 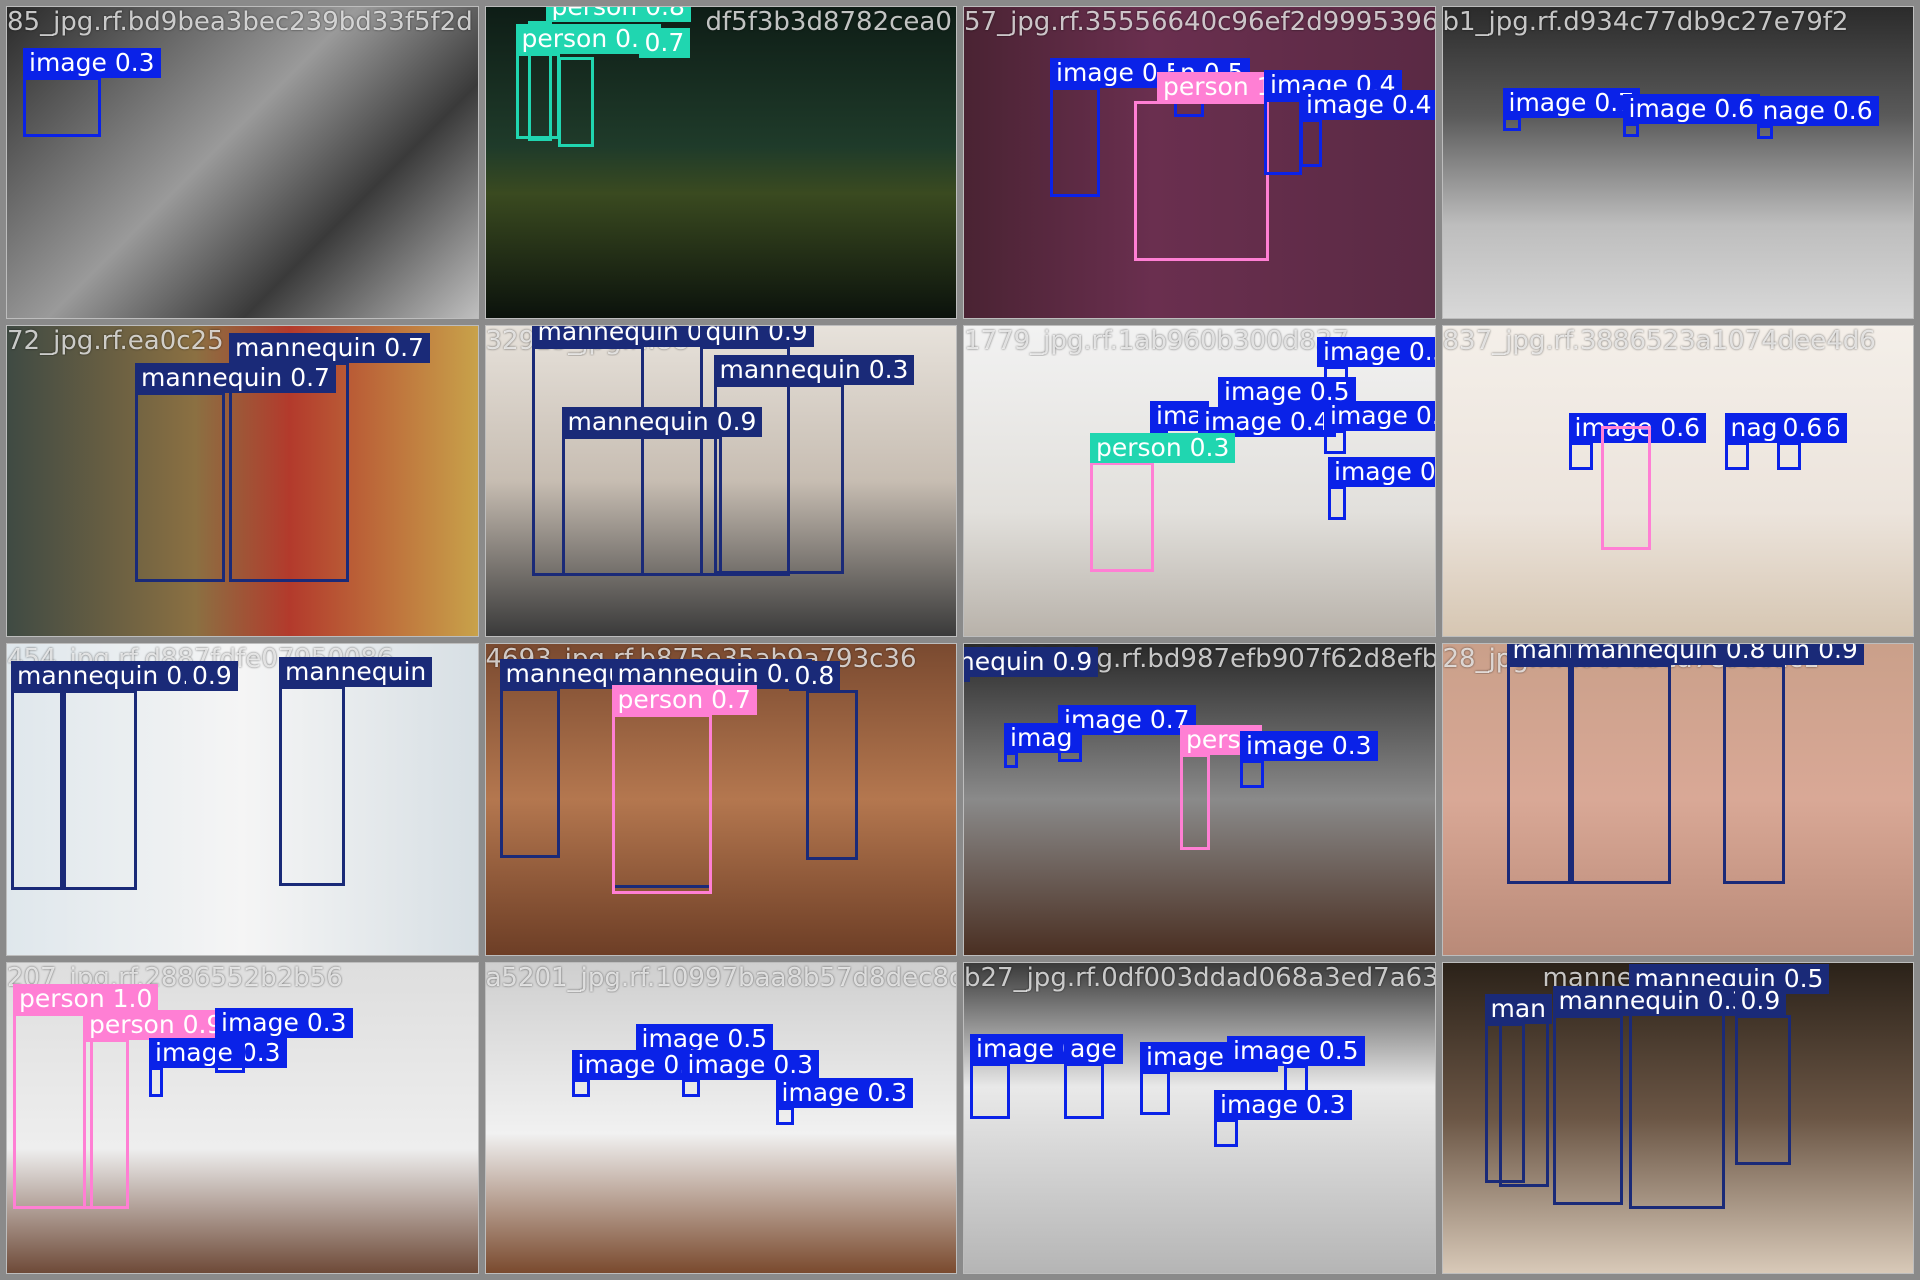 What do you see at coordinates (828, 22) in the screenshot?
I see `filename: df5f3b3d8782cea0` at bounding box center [828, 22].